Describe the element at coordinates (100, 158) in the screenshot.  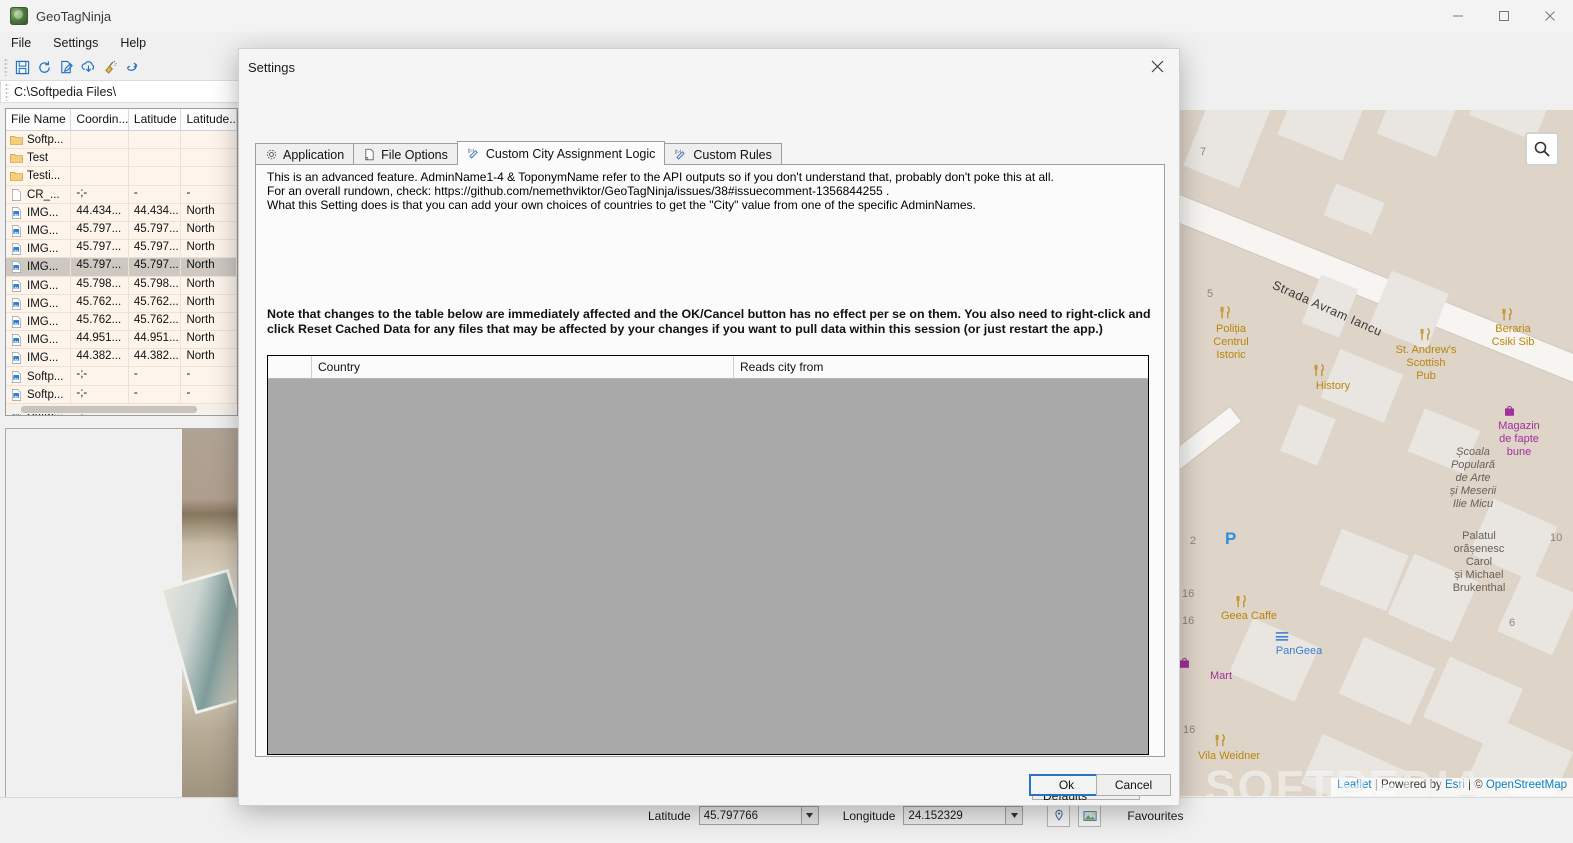
I see `cell-coordinates` at that location.